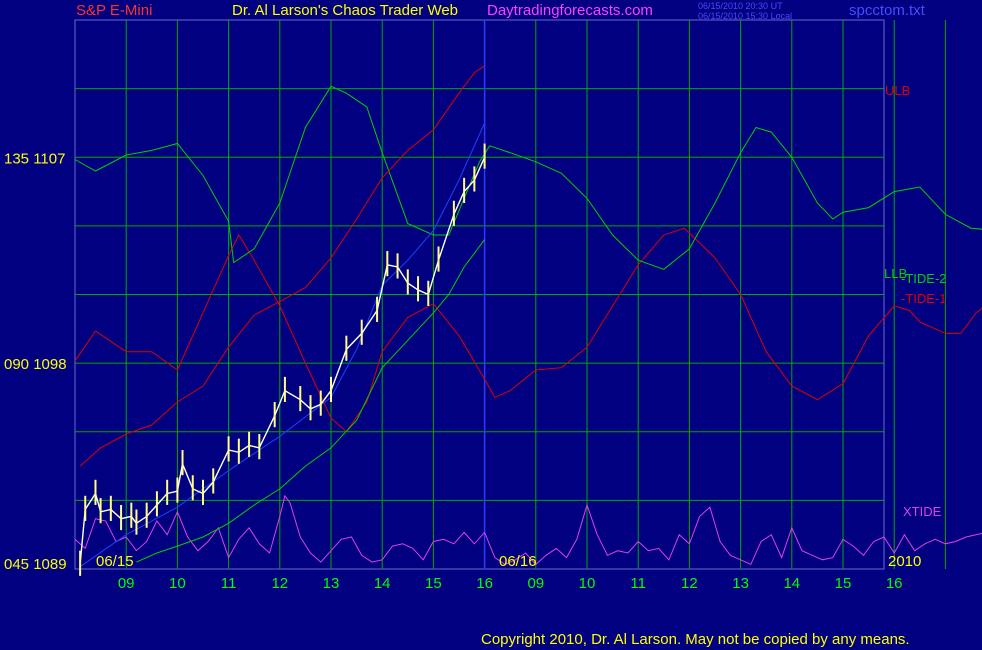 The image size is (982, 650). What do you see at coordinates (924, 278) in the screenshot?
I see `series-label-tide-2: -TIDE-2` at bounding box center [924, 278].